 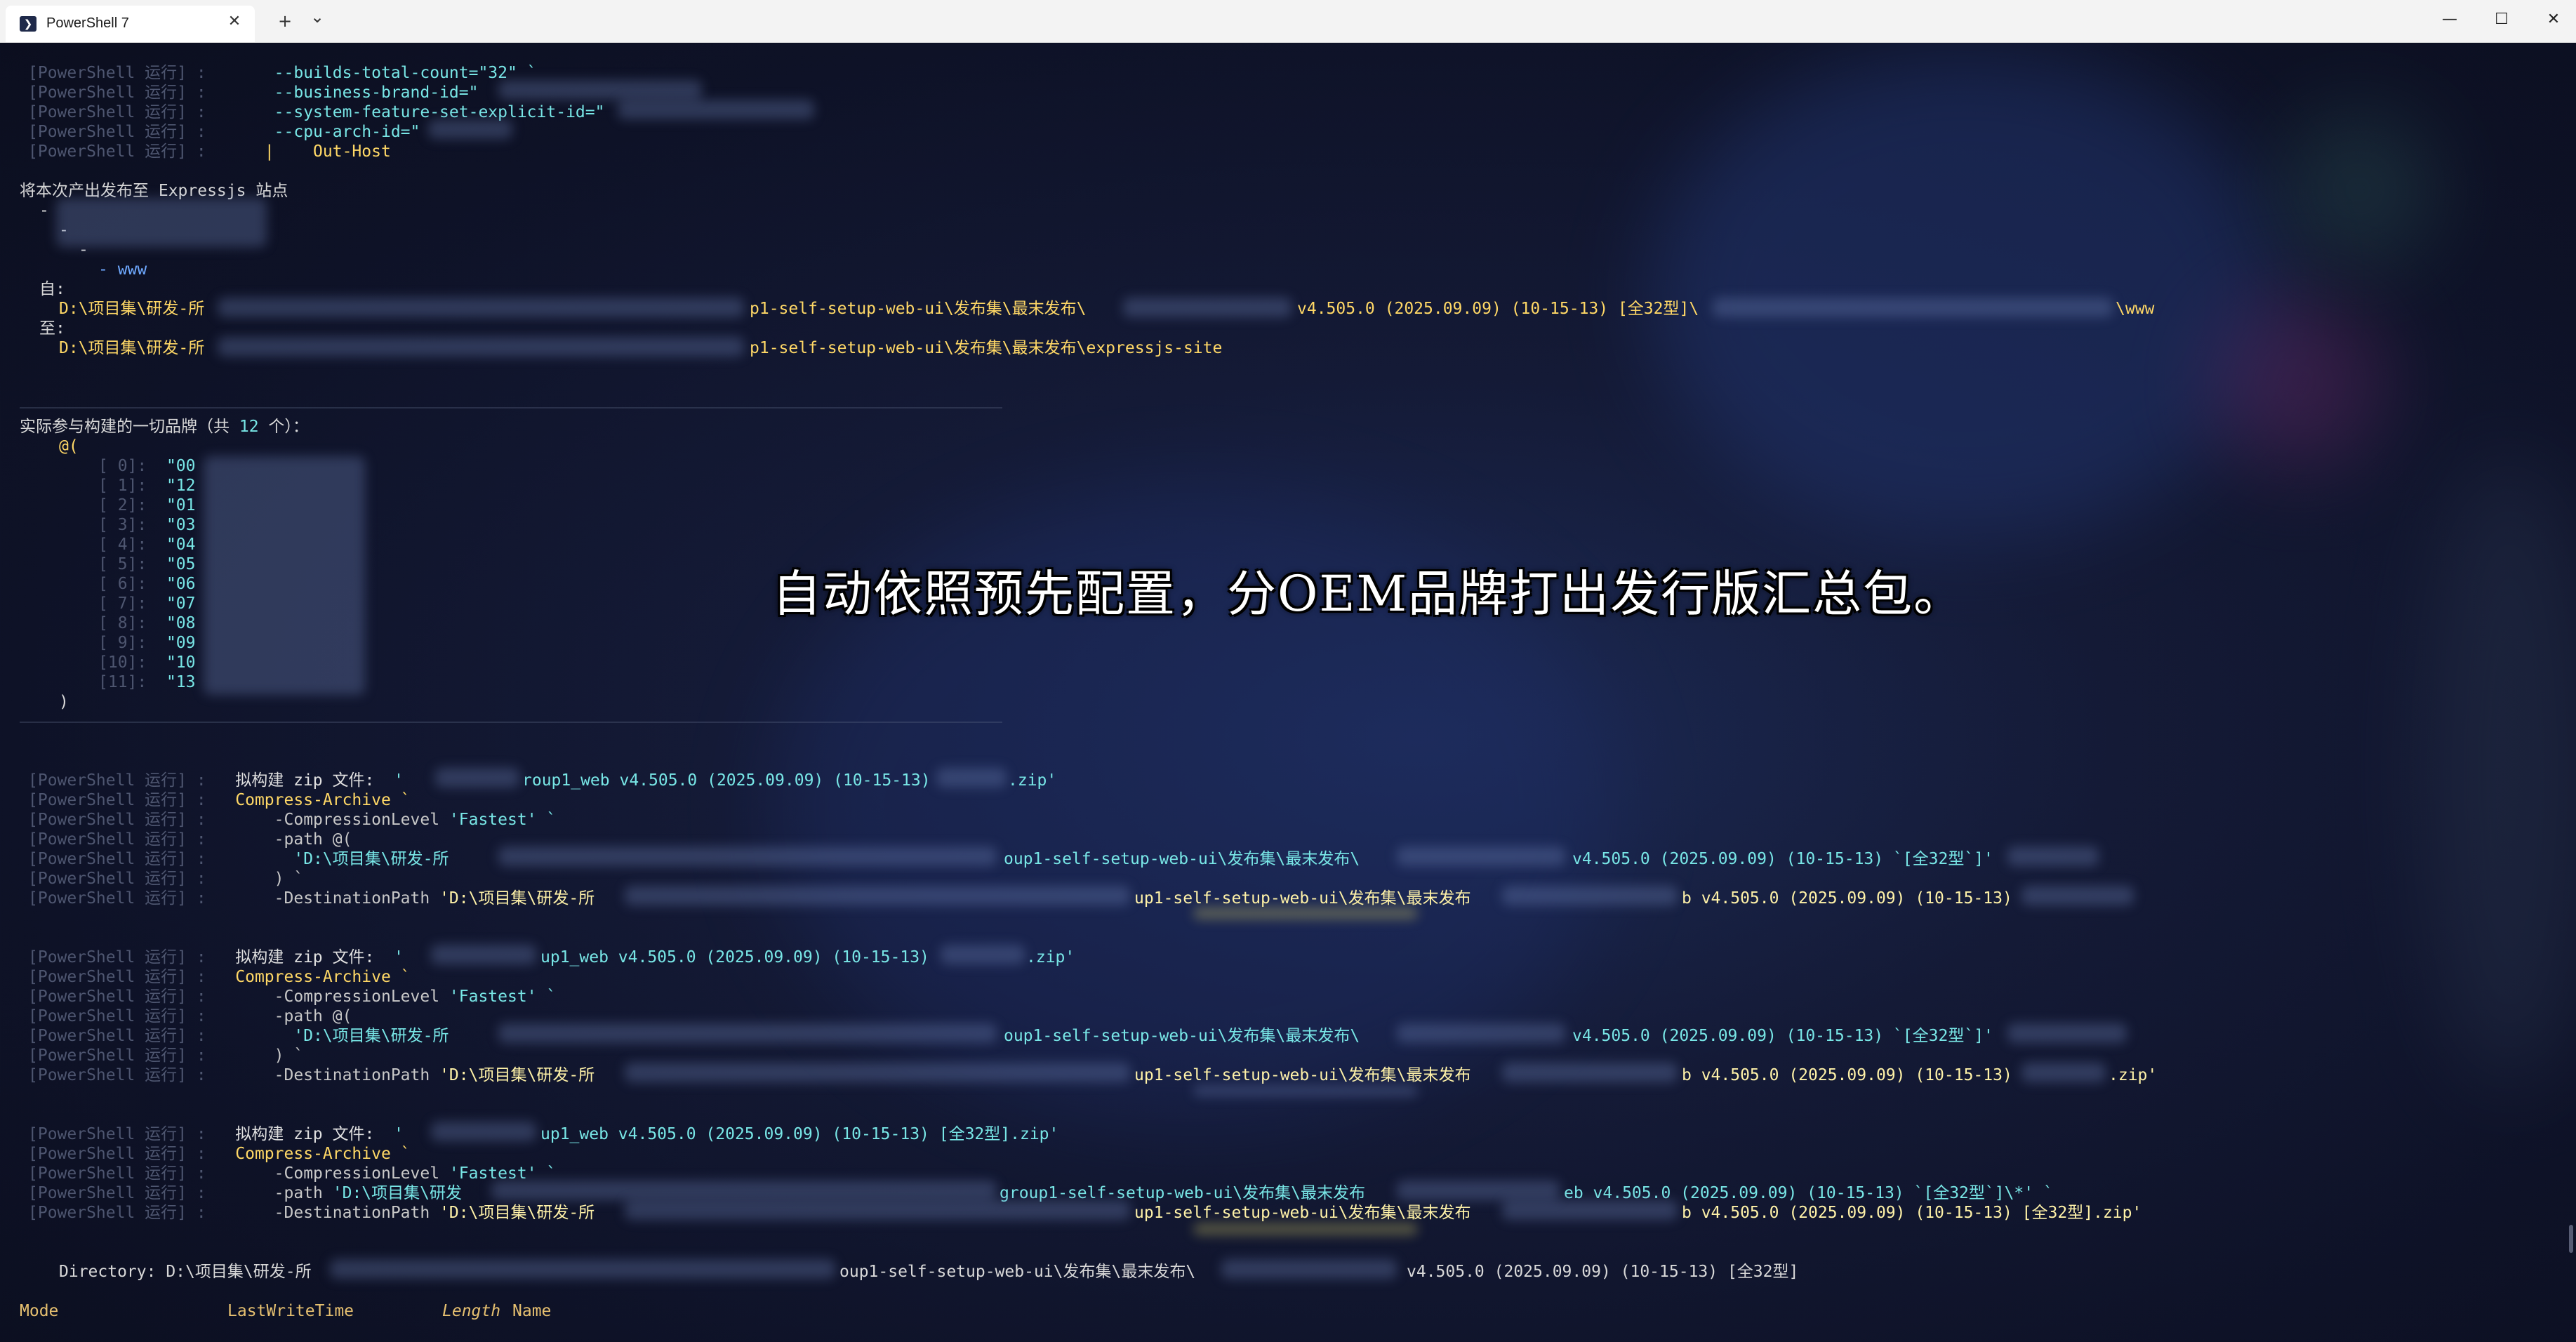 I want to click on tree-line: - www, so click(x=123, y=269).